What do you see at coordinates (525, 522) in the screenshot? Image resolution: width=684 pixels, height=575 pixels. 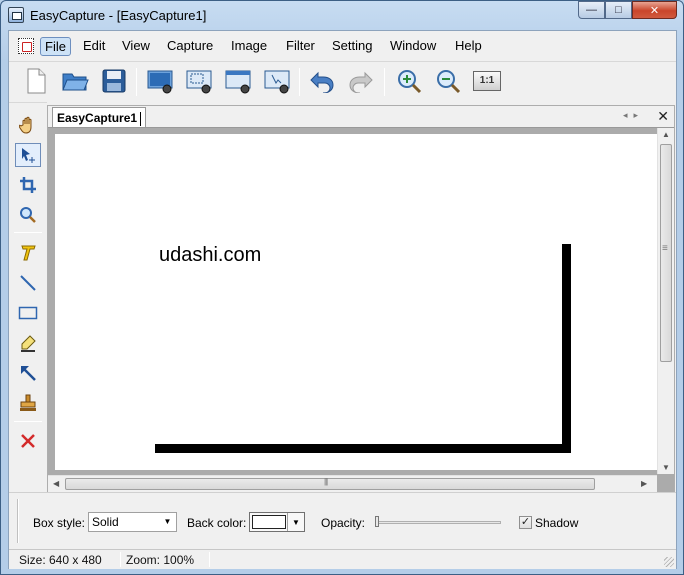 I see `shadow-checkbox: ✓` at bounding box center [525, 522].